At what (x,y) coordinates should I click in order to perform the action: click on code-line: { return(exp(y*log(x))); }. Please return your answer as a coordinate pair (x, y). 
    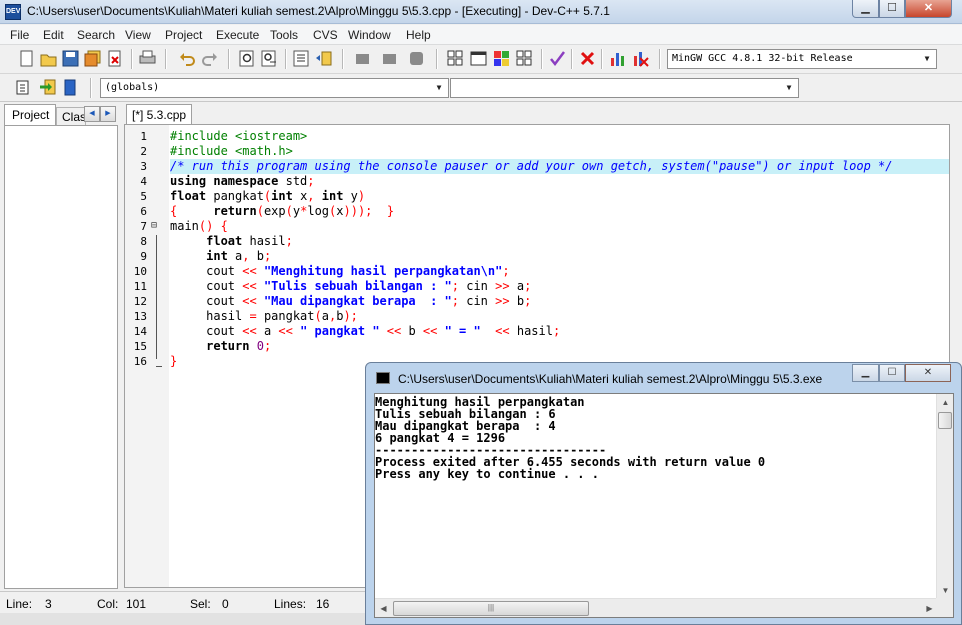
    Looking at the image, I should click on (282, 211).